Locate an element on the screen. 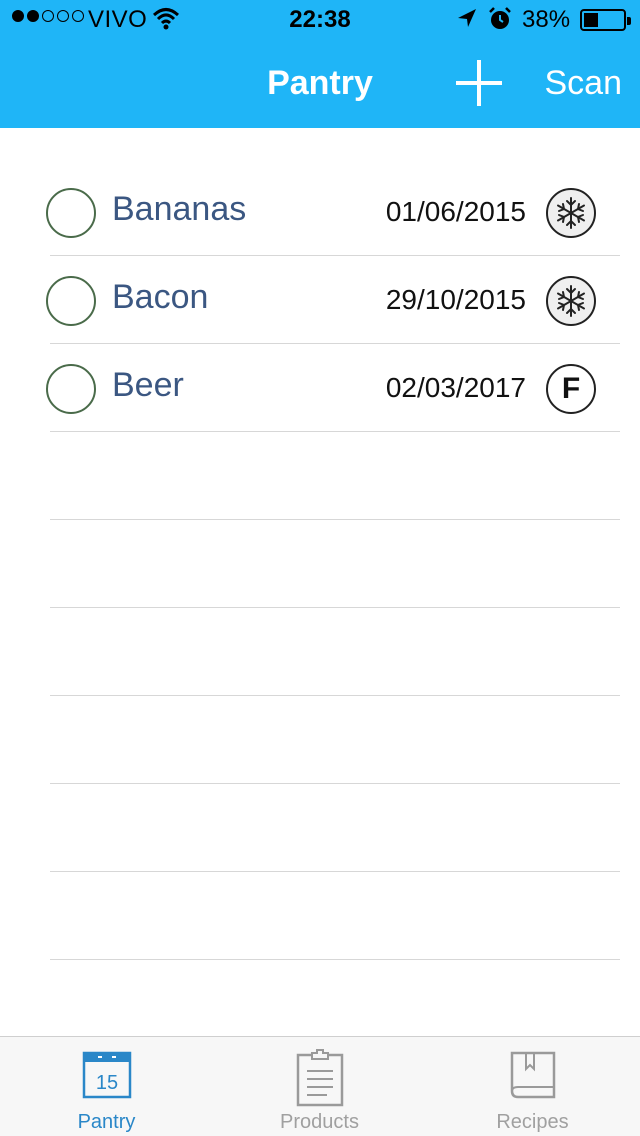 The height and width of the screenshot is (1136, 640). item-date: 01/06/2015 is located at coordinates (455, 211).